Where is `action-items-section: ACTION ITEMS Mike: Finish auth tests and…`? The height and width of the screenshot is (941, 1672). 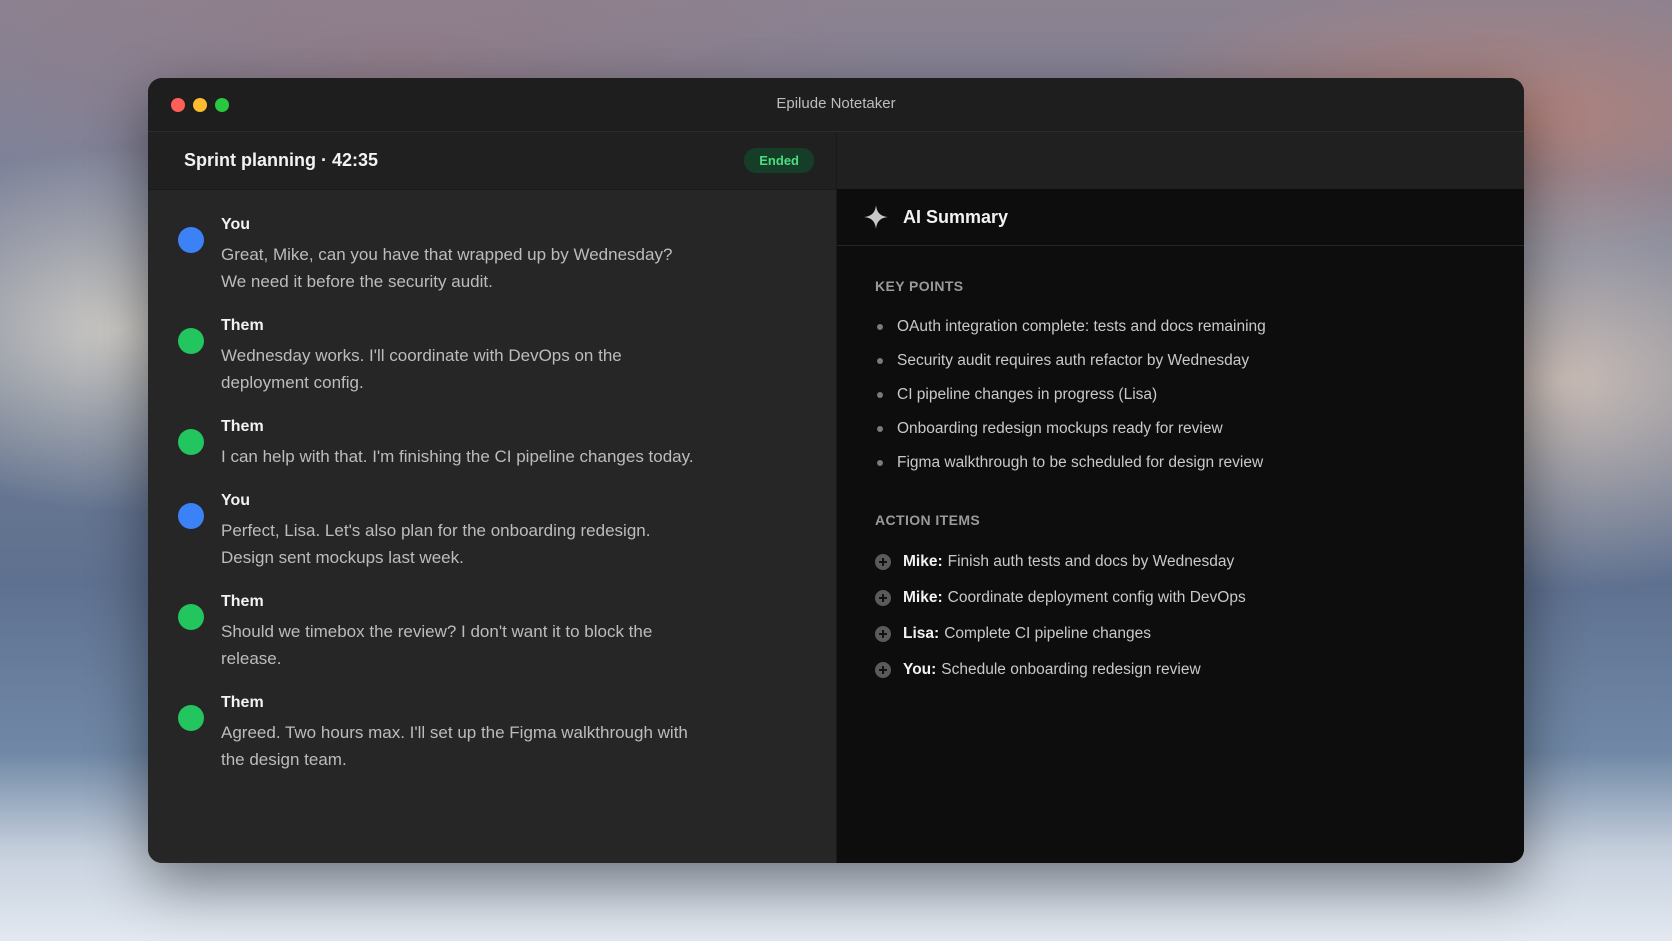
action-items-section: ACTION ITEMS Mike: Finish auth tests and… is located at coordinates (1180, 600).